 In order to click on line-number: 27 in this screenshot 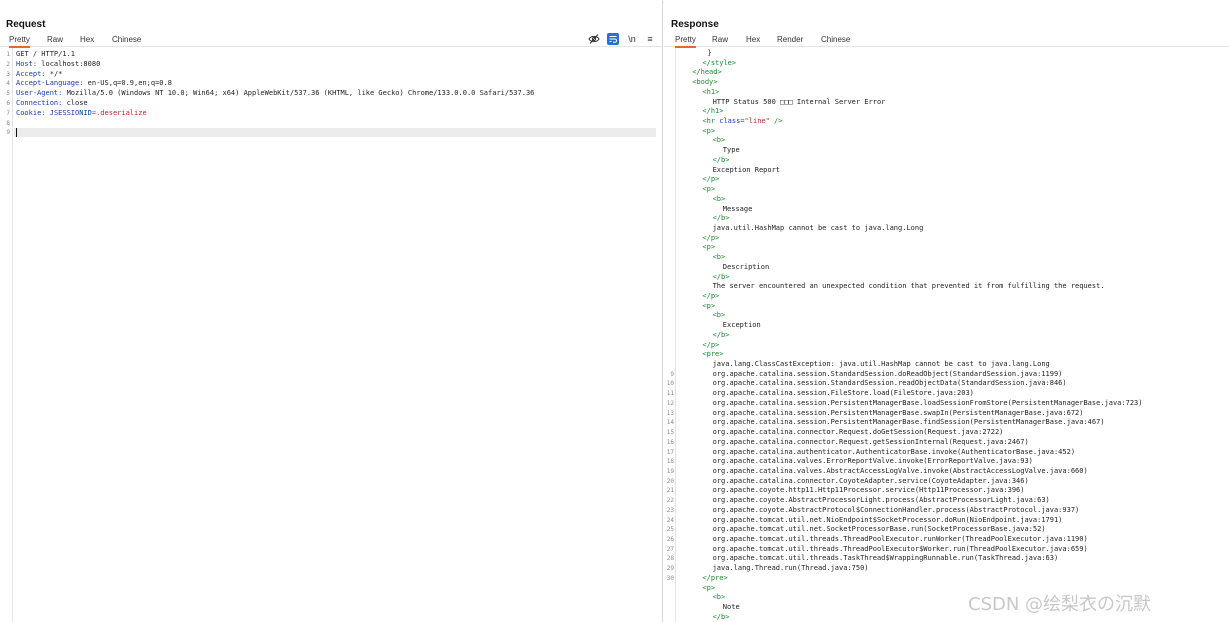, I will do `click(670, 549)`.